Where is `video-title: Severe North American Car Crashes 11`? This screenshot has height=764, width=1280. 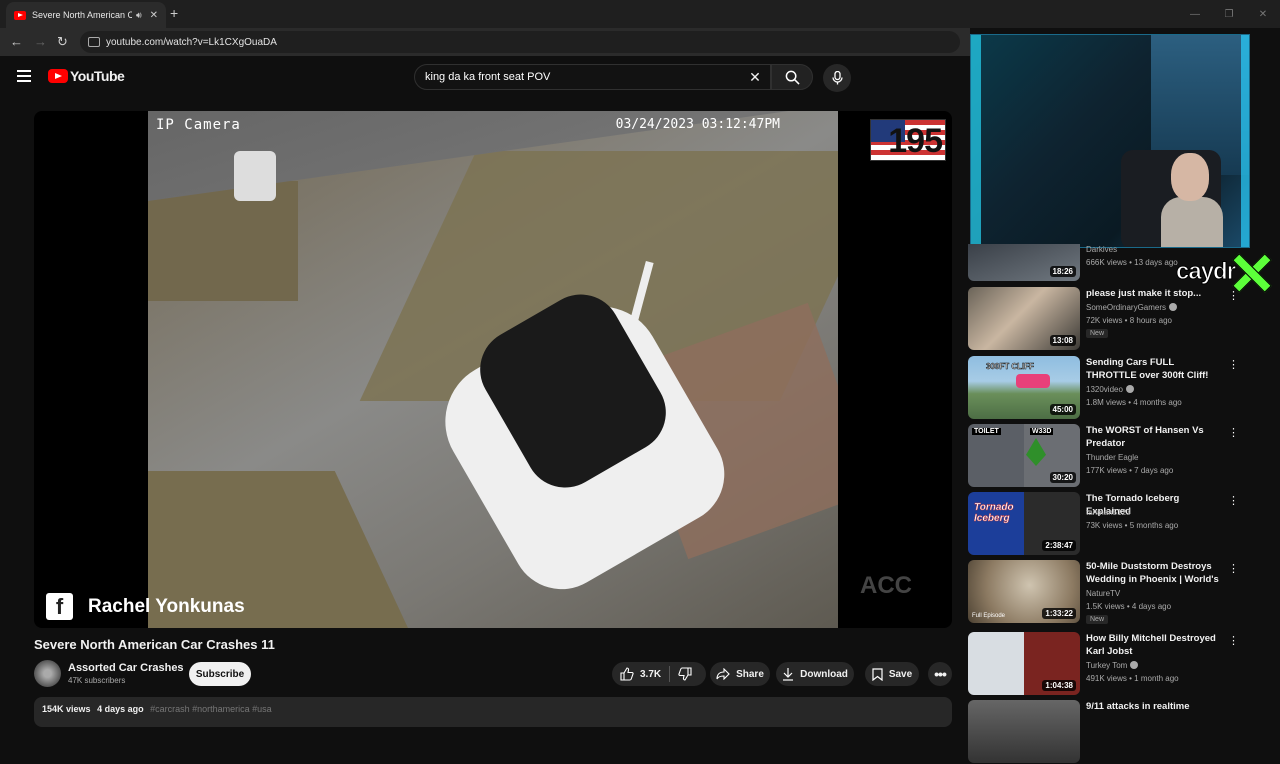
video-title: Severe North American Car Crashes 11 is located at coordinates (154, 644).